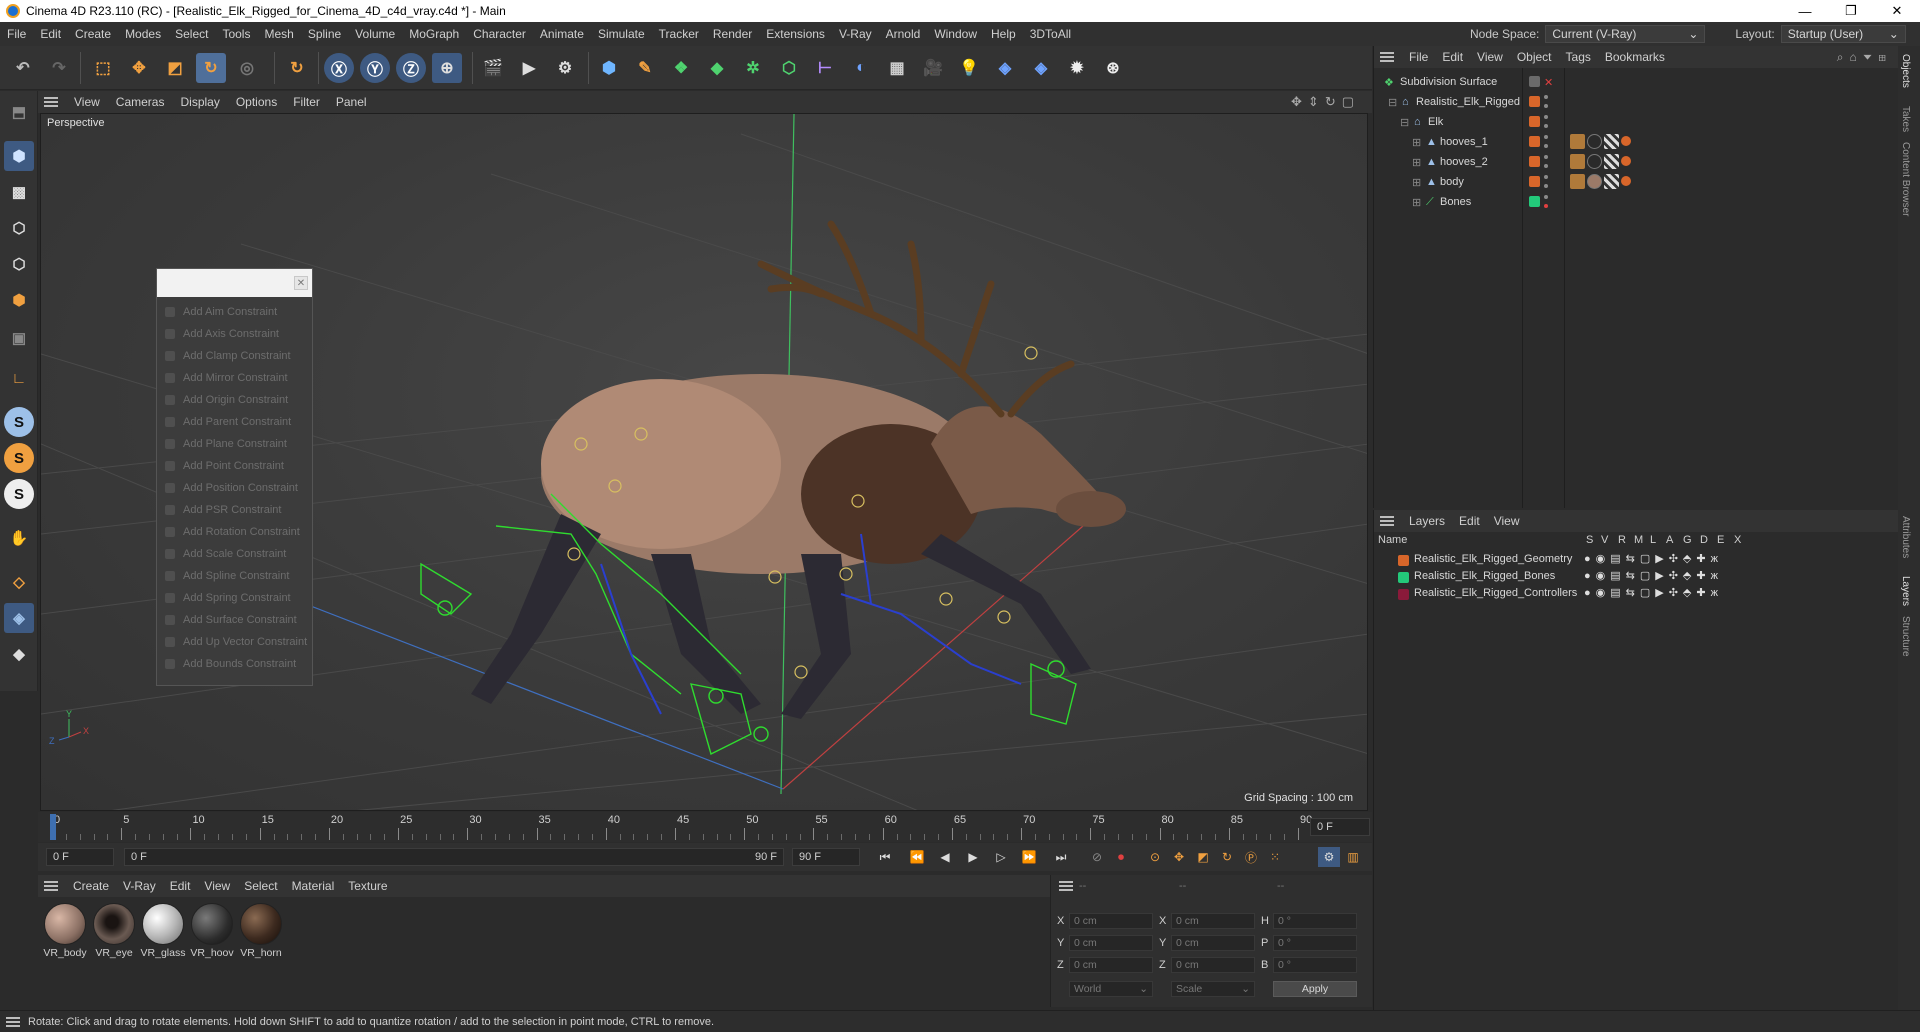 The height and width of the screenshot is (1032, 1920). Describe the element at coordinates (65, 933) in the screenshot. I see `material-swatch: VR_body` at that location.